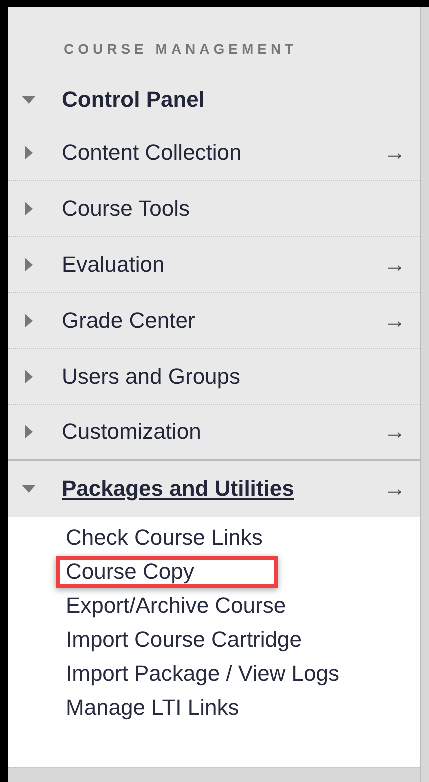  I want to click on menu-item: Packages and Utilities, so click(223, 489).